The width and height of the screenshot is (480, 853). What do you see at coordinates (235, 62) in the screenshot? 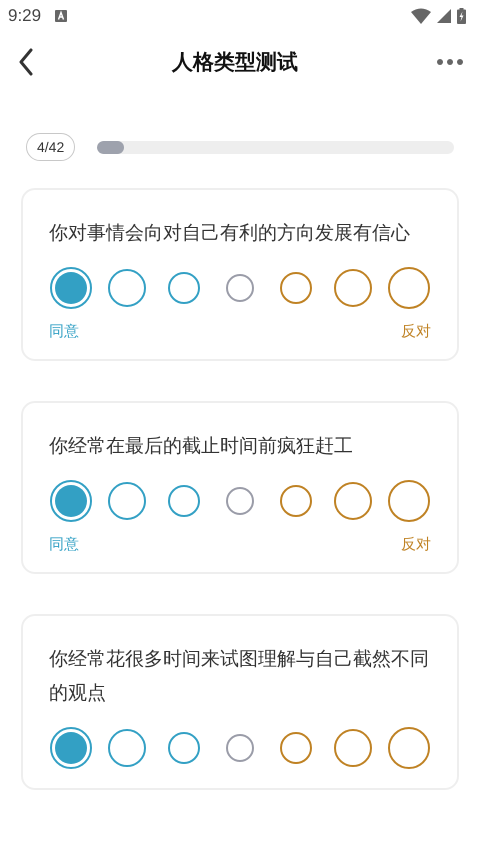
I see `page-title: 人格类型测试` at bounding box center [235, 62].